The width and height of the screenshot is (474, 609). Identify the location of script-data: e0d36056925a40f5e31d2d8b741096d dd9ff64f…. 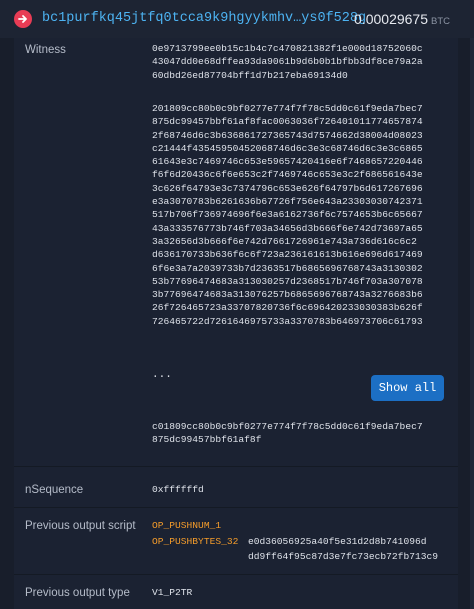
(343, 549).